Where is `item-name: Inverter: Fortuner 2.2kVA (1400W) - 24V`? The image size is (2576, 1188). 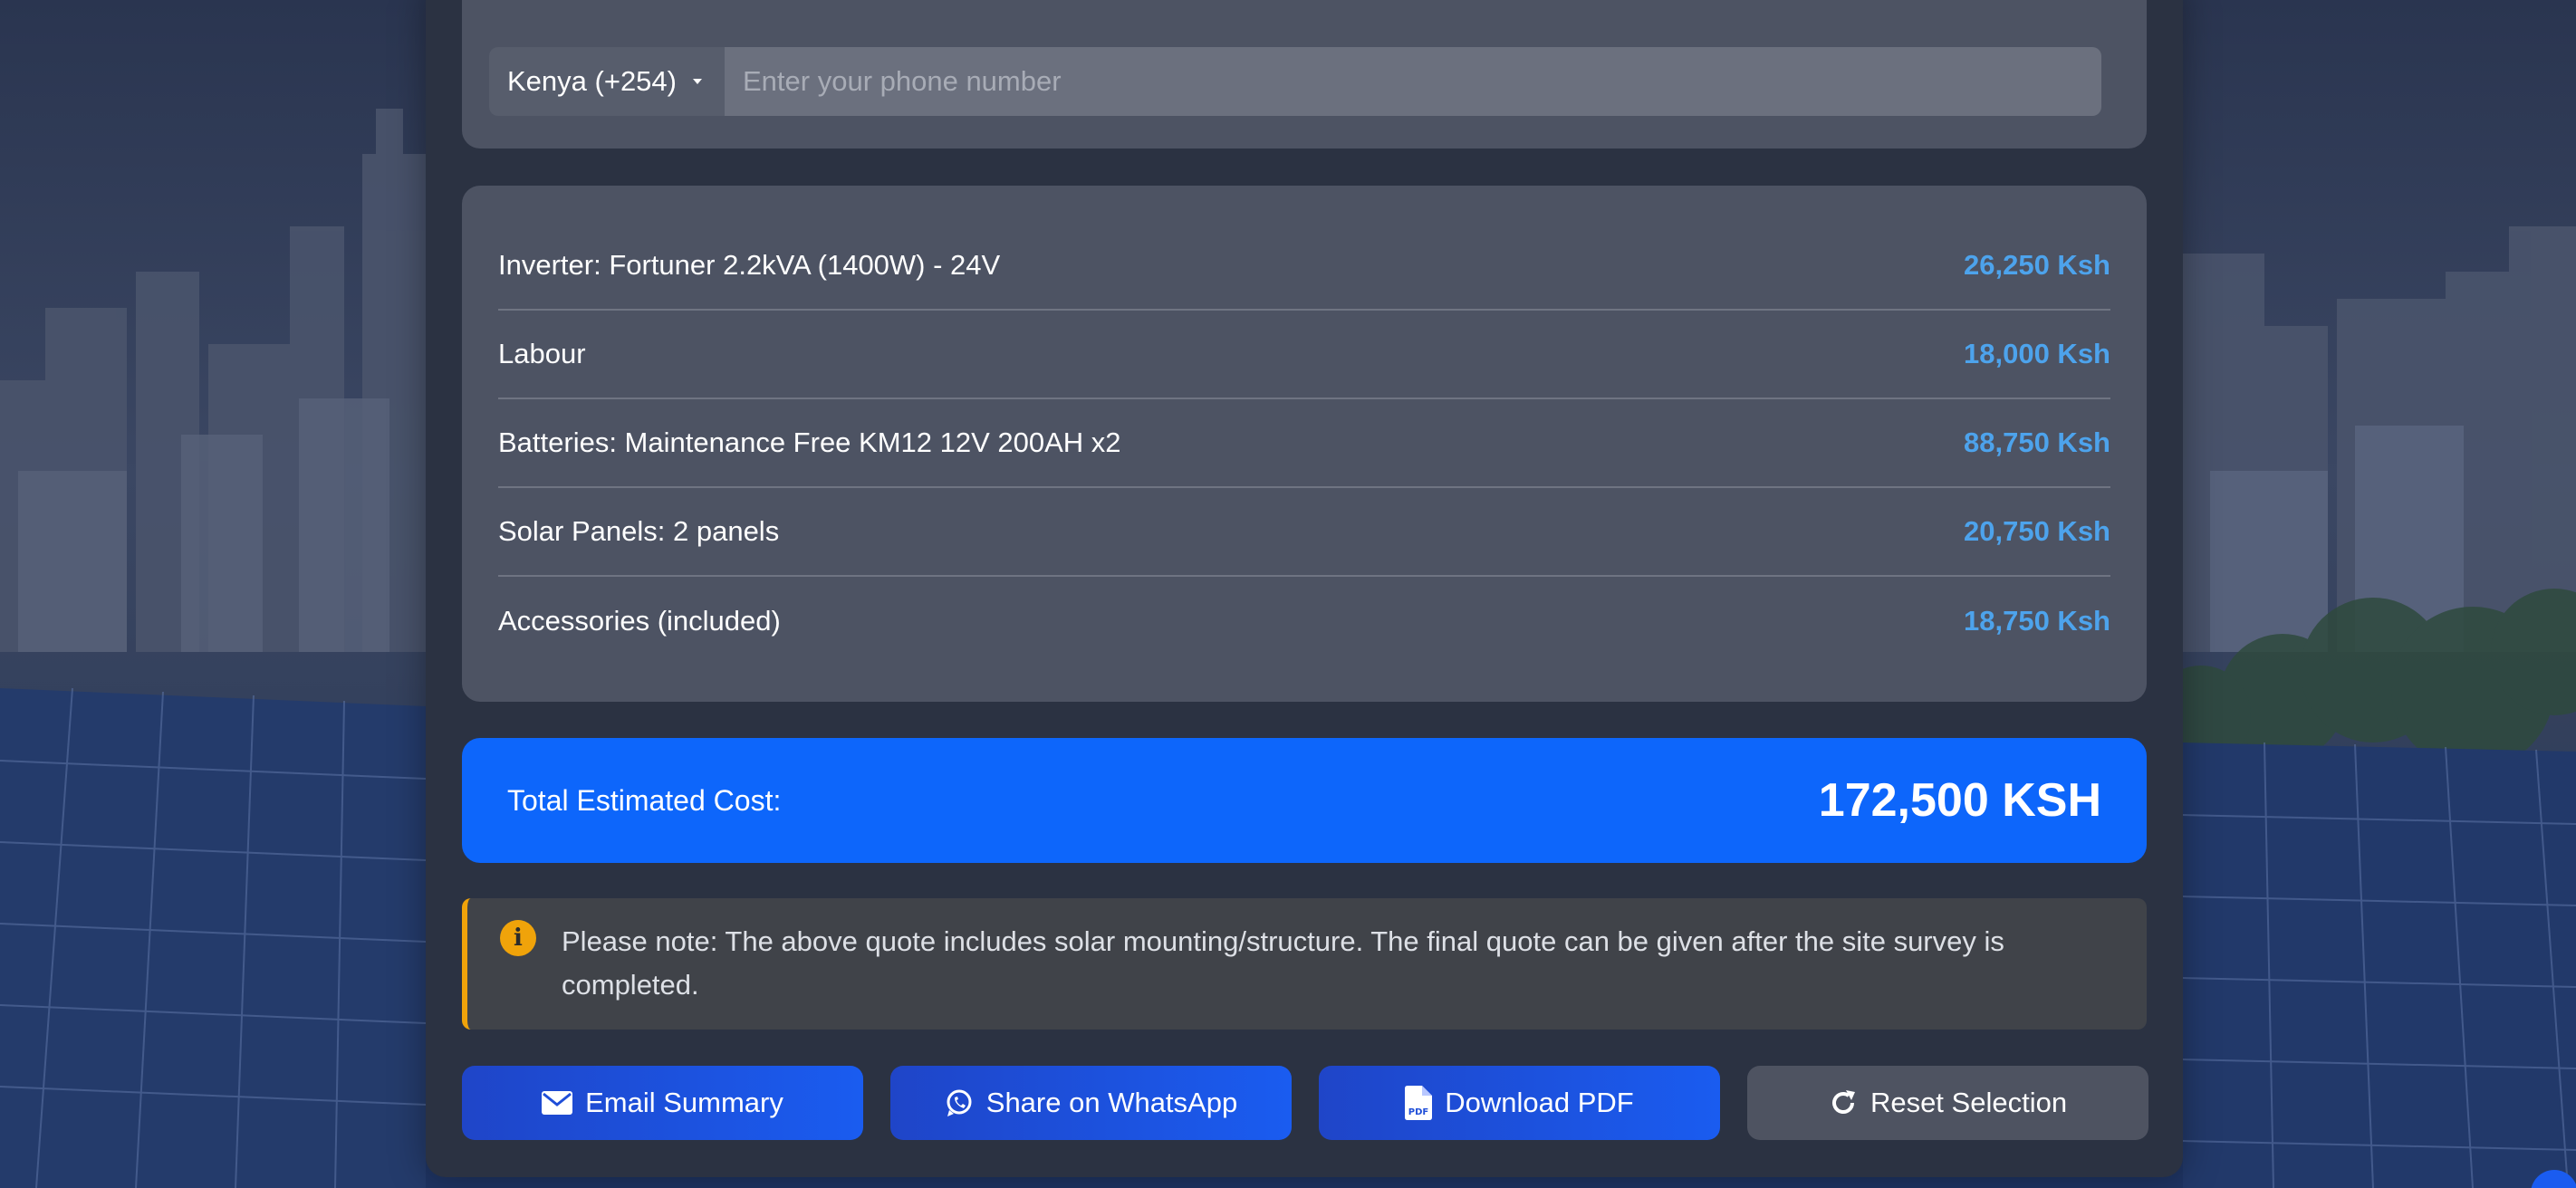
item-name: Inverter: Fortuner 2.2kVA (1400W) - 24V is located at coordinates (749, 265).